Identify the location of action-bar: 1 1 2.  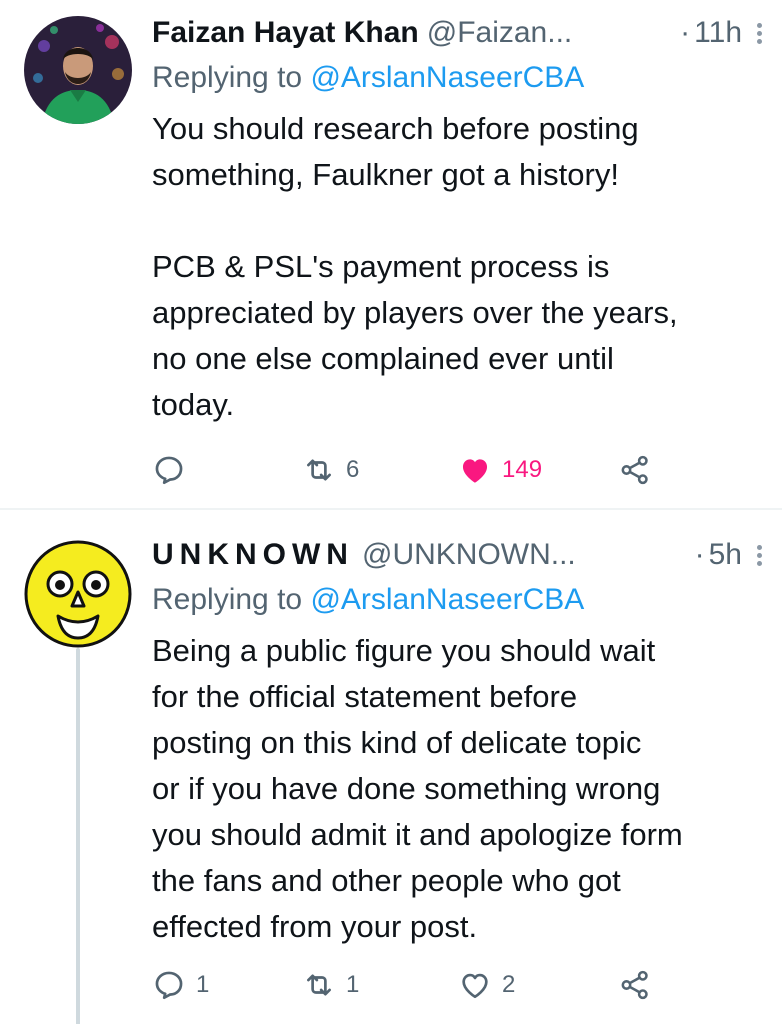
(457, 985).